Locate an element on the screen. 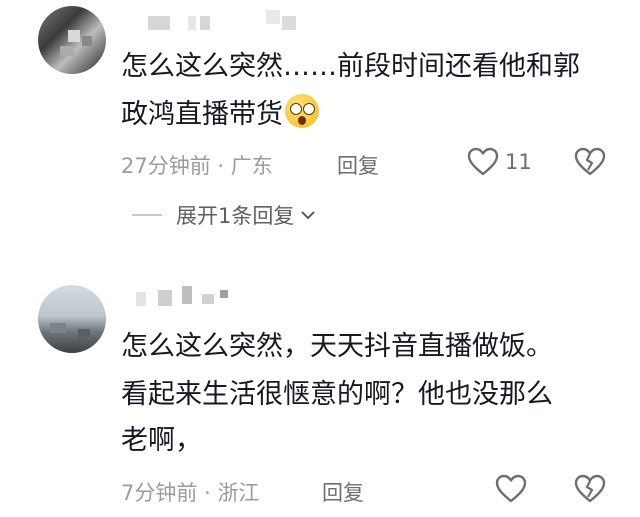 The height and width of the screenshot is (517, 640). expand-replies-button: 展开1条回复 is located at coordinates (224, 215).